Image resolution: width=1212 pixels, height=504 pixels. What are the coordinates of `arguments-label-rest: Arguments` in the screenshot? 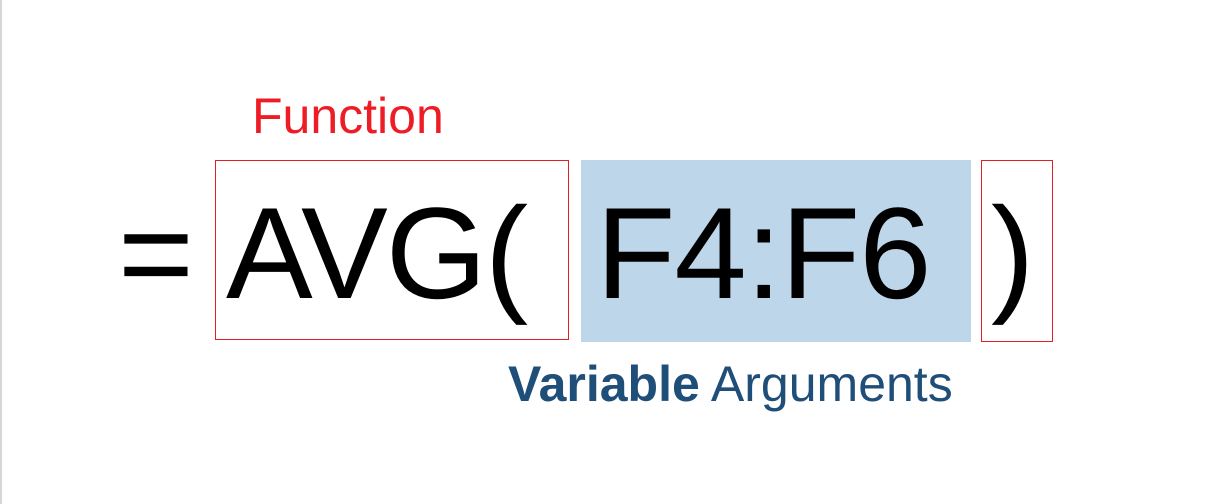 It's located at (826, 384).